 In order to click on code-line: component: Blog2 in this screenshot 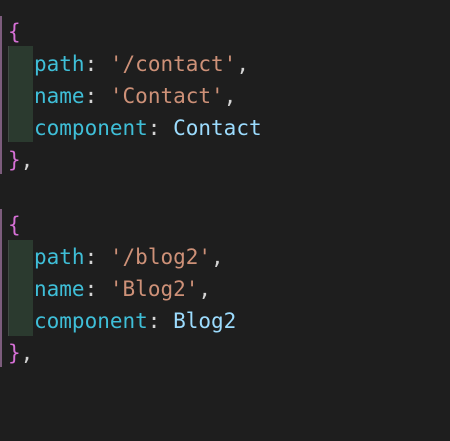, I will do `click(135, 321)`.